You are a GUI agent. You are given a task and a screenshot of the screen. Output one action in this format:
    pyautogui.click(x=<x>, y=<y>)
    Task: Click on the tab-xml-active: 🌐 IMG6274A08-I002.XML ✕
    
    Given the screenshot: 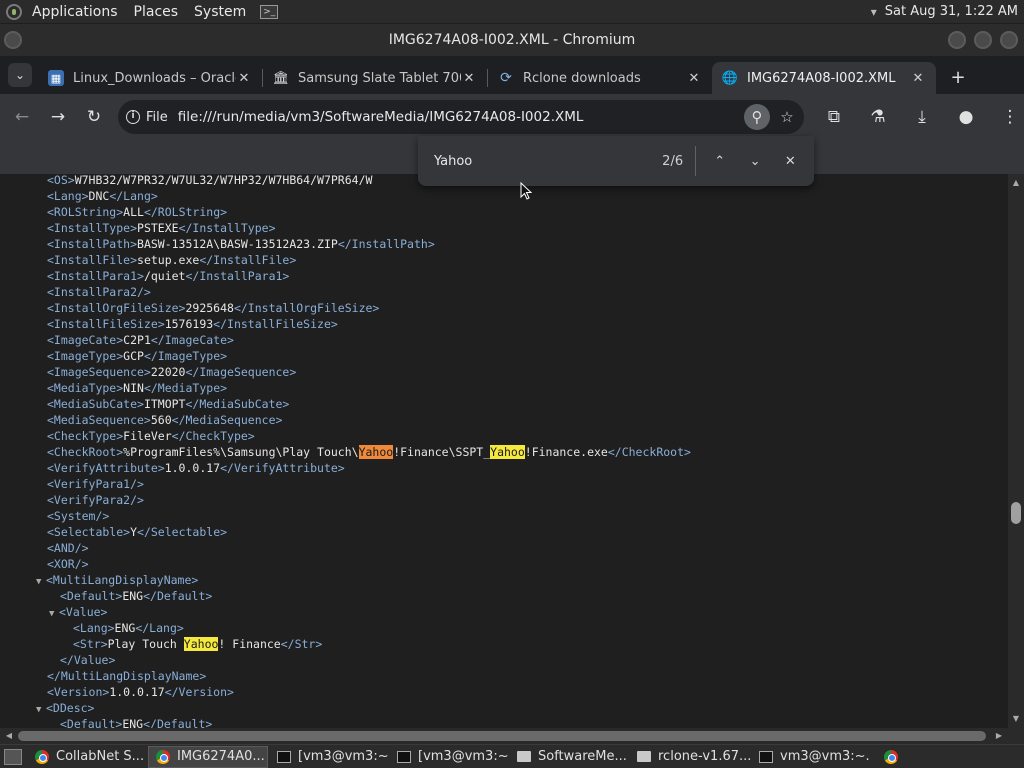 What is the action you would take?
    pyautogui.click(x=824, y=78)
    